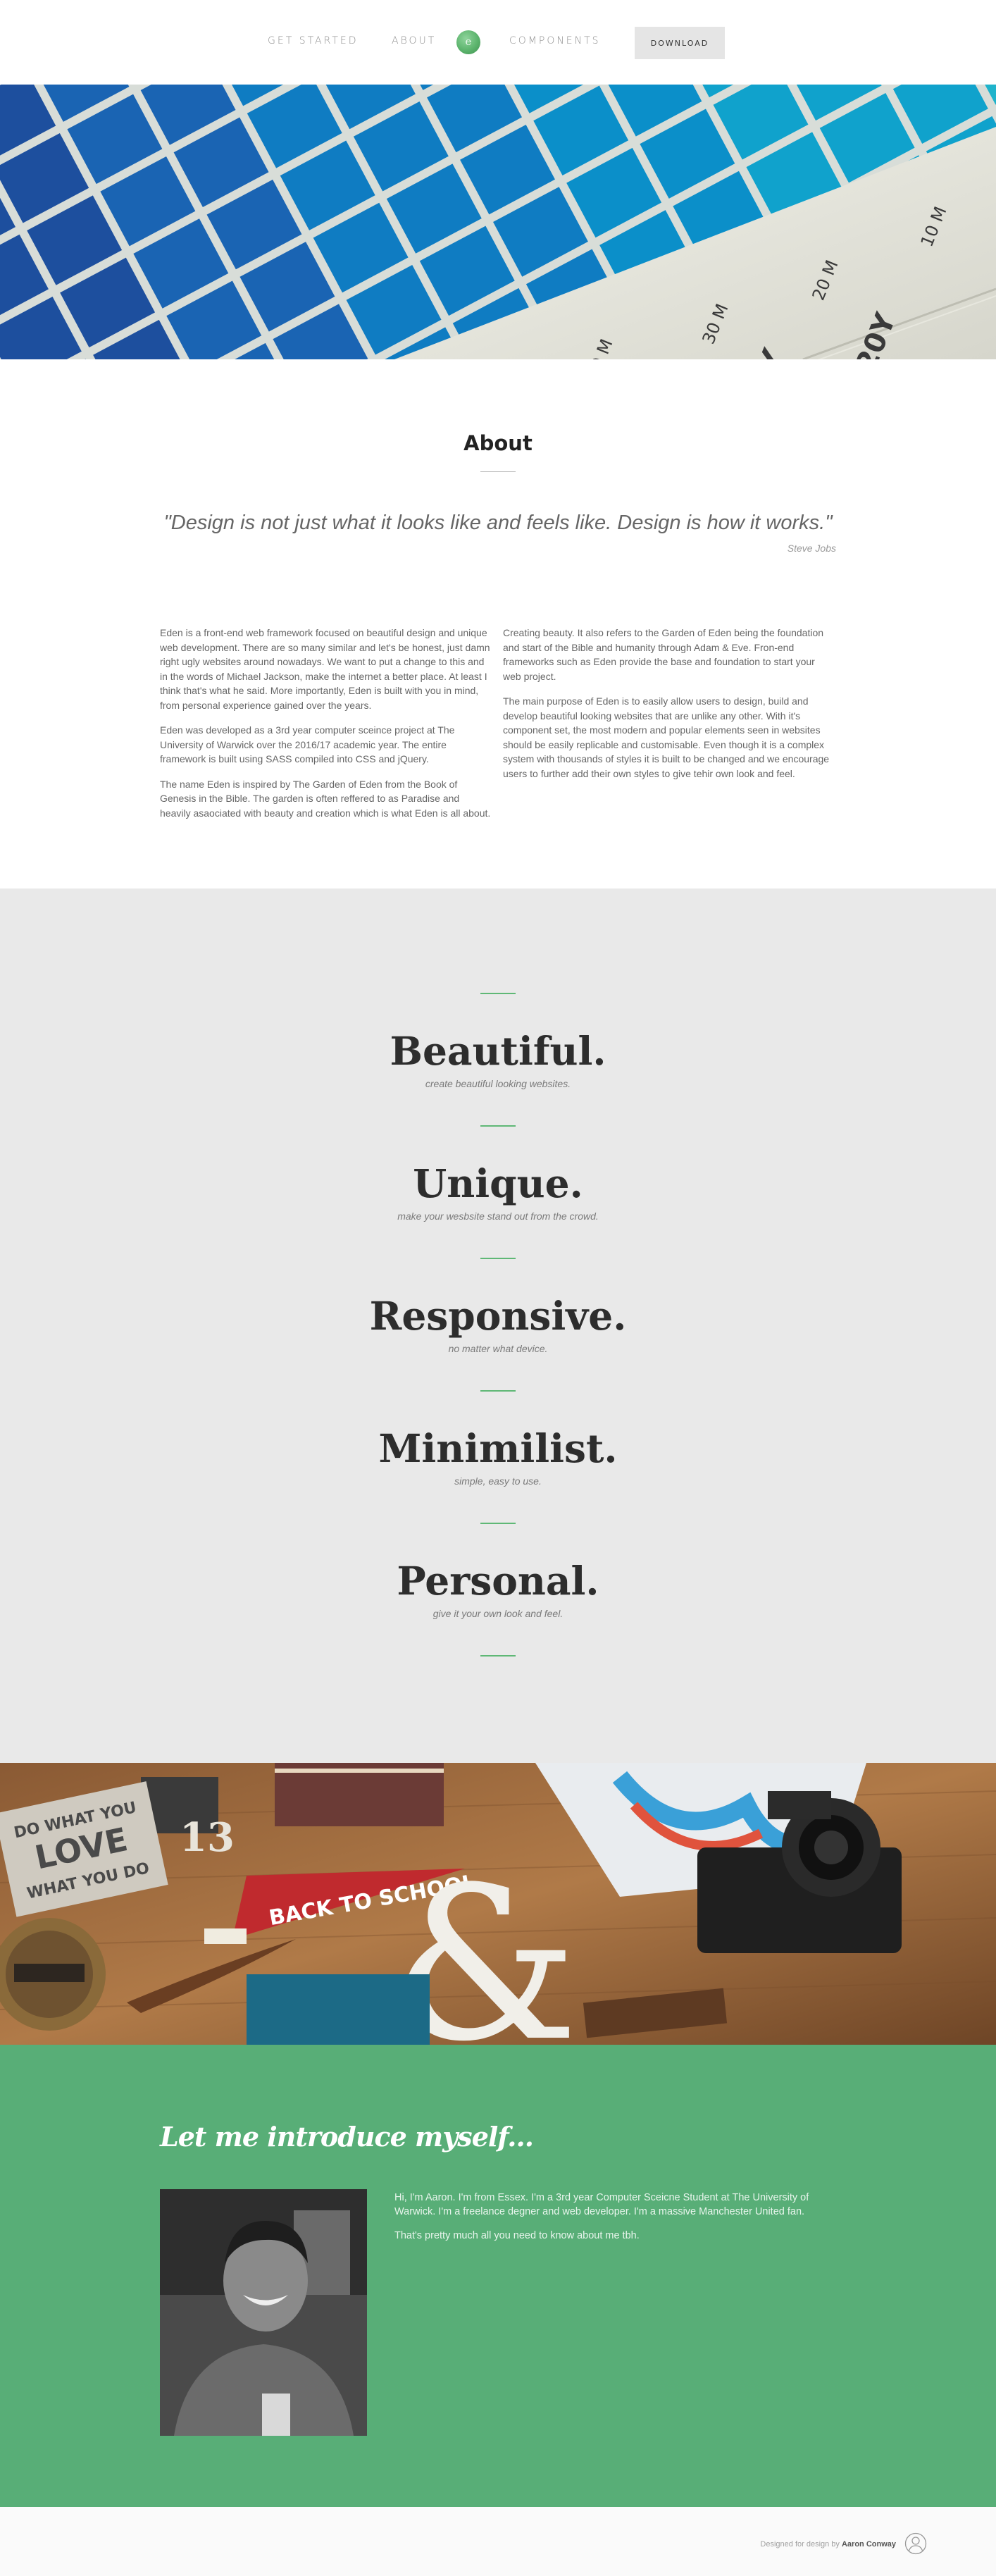 The height and width of the screenshot is (2576, 996). Describe the element at coordinates (498, 1051) in the screenshot. I see `feature-heading: Beautiful.` at that location.